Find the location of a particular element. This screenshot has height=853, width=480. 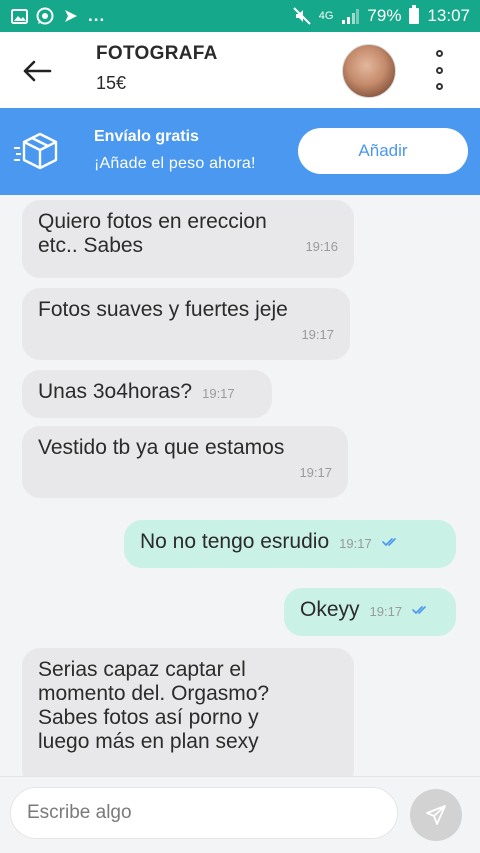

send-button is located at coordinates (436, 815).